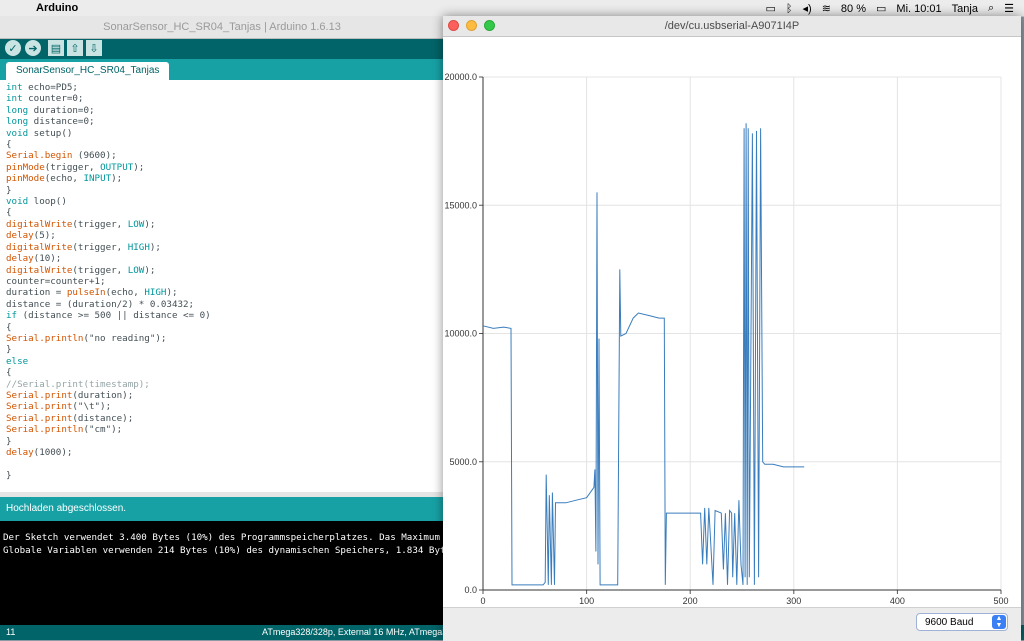 The image size is (1024, 641). I want to click on y-tick-label: 10000.0, so click(460, 334).